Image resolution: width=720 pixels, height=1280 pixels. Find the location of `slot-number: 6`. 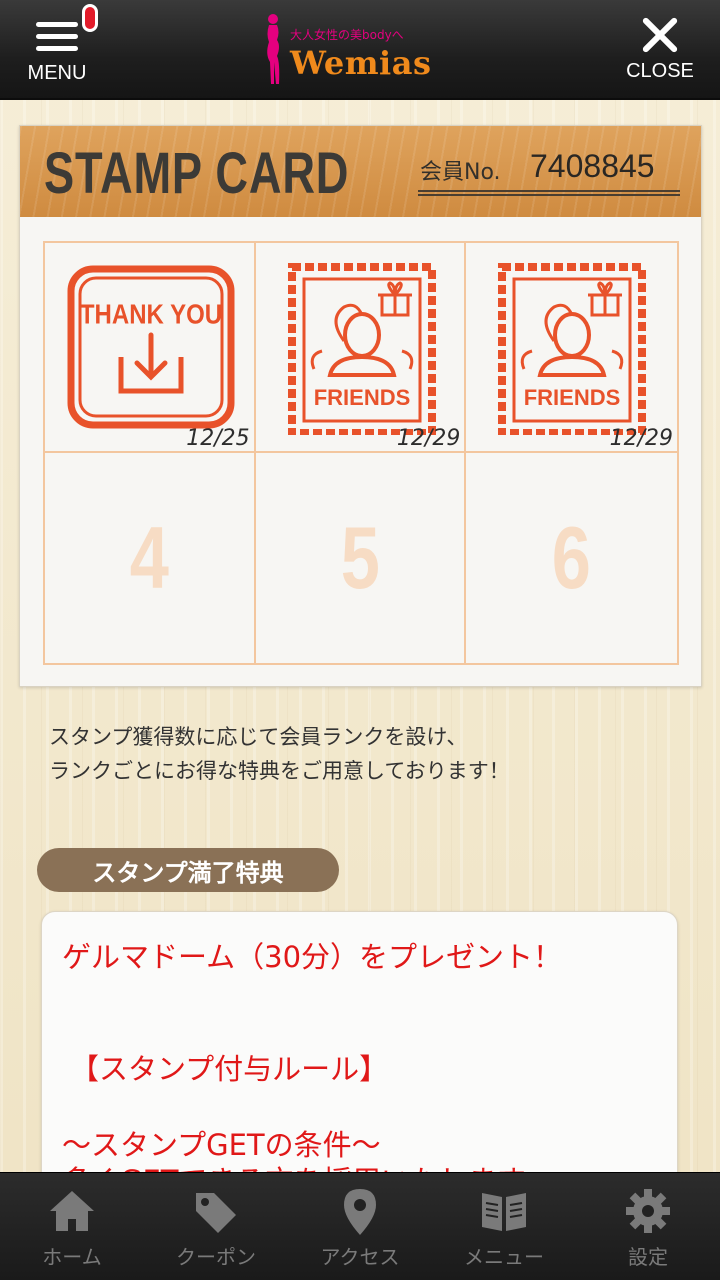

slot-number: 6 is located at coordinates (572, 557).